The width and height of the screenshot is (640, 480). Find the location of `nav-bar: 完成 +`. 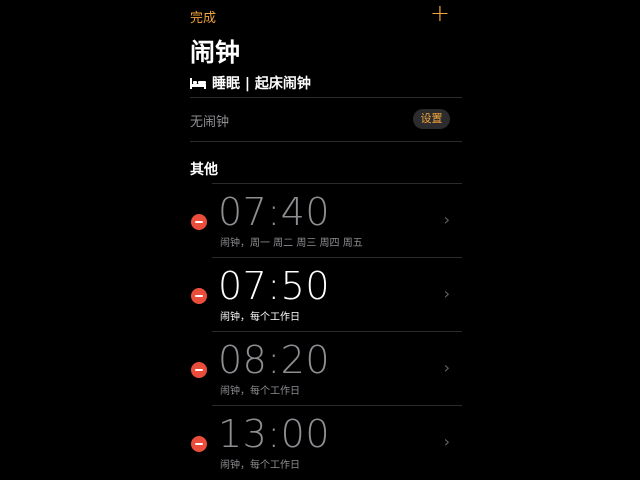

nav-bar: 完成 + is located at coordinates (320, 14).